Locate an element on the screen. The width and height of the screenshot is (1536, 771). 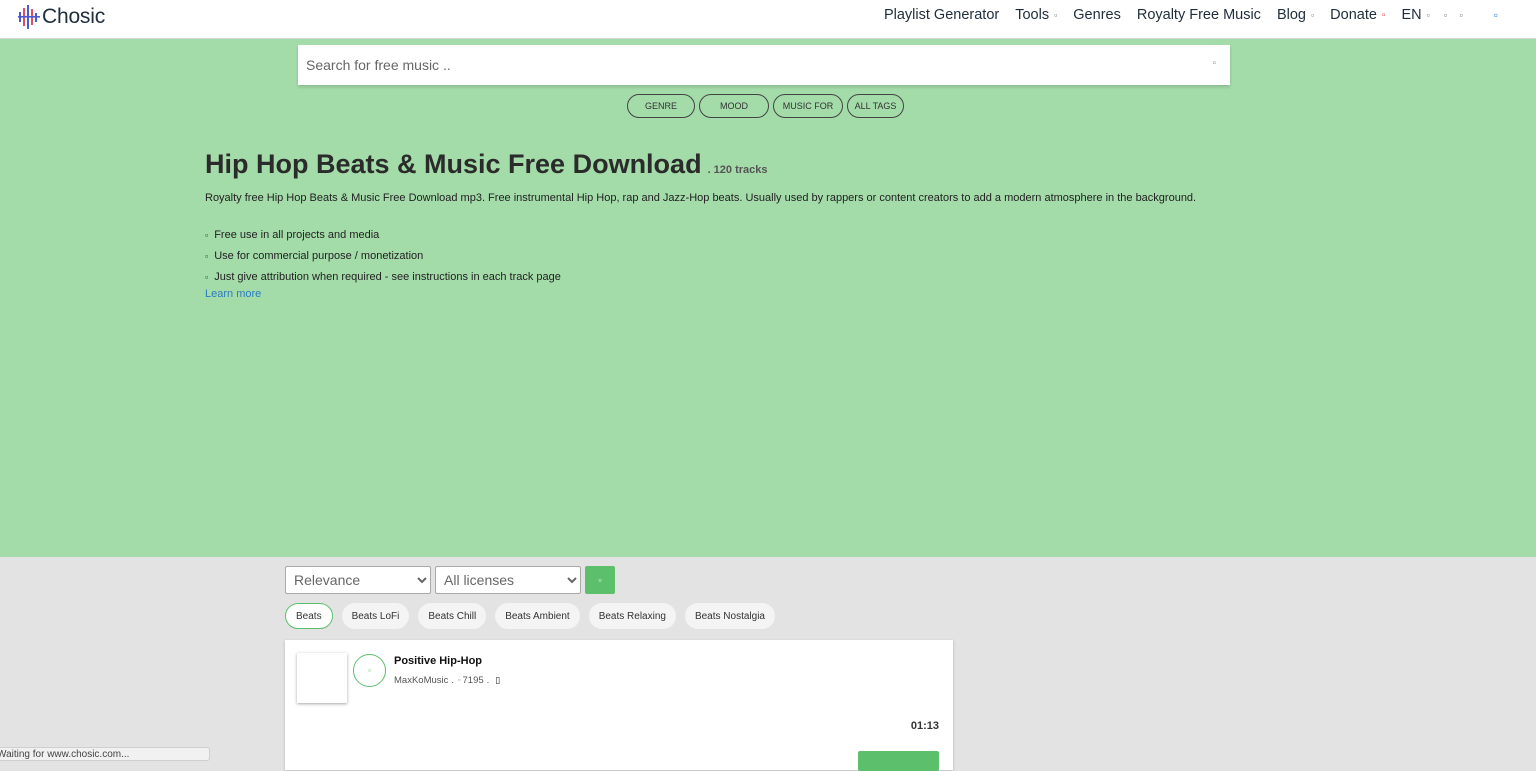
like-count: 7195 is located at coordinates (473, 680).